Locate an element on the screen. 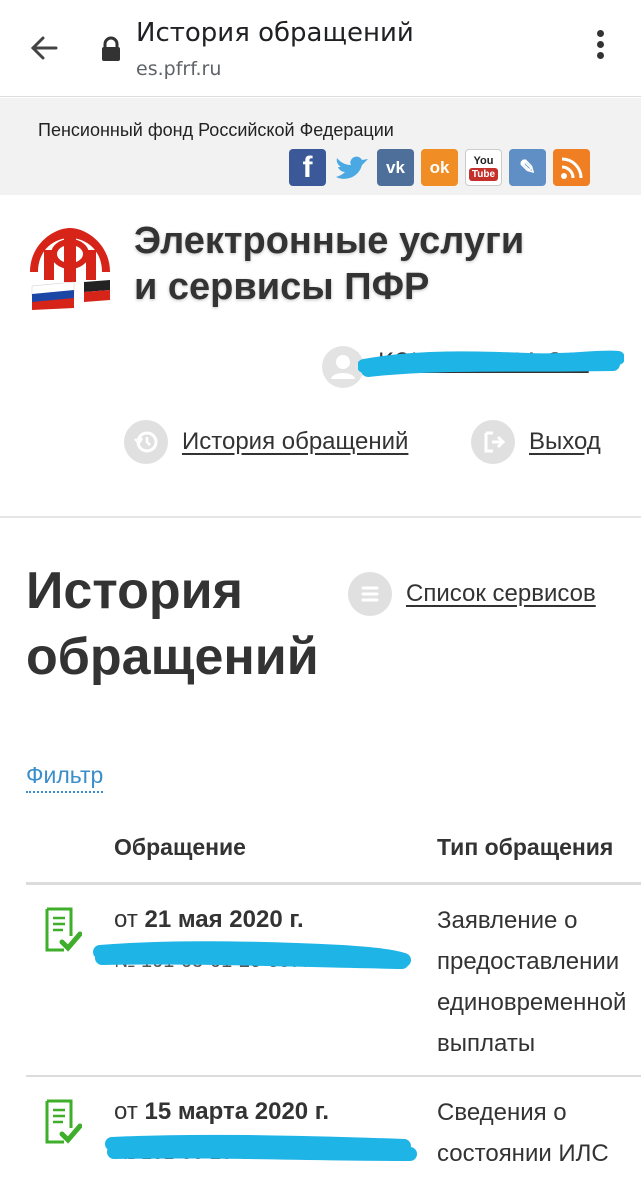 This screenshot has height=1200, width=641. browser-toolbar: История обращений es.pfrf.ru is located at coordinates (320, 48).